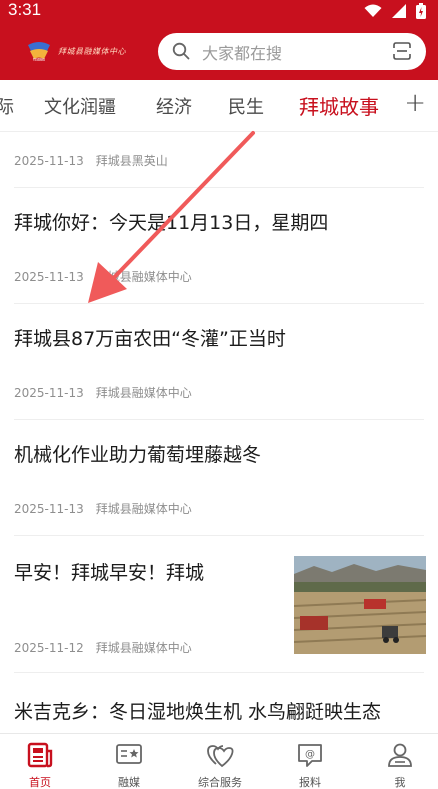 The image size is (438, 789). I want to click on tab-international: 际, so click(7, 106).